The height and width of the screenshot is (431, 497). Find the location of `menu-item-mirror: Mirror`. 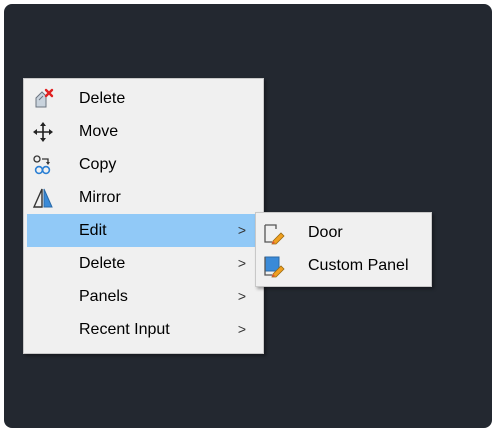

menu-item-mirror: Mirror is located at coordinates (143, 197).